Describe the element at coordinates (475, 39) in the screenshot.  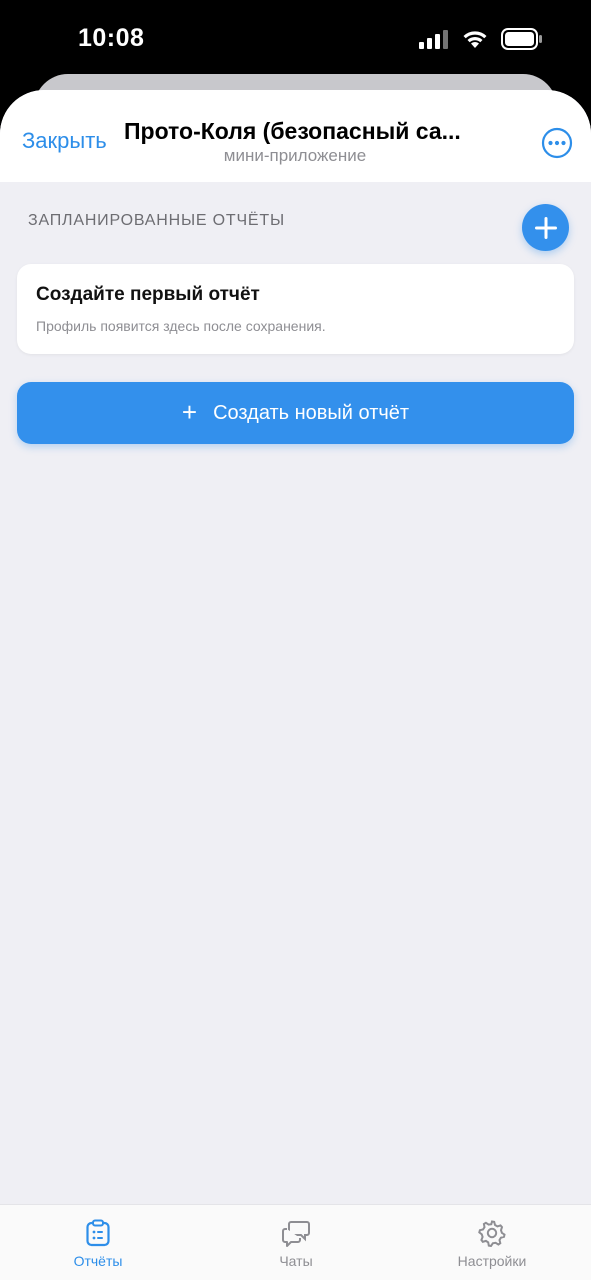
I see `wifi-icon` at that location.